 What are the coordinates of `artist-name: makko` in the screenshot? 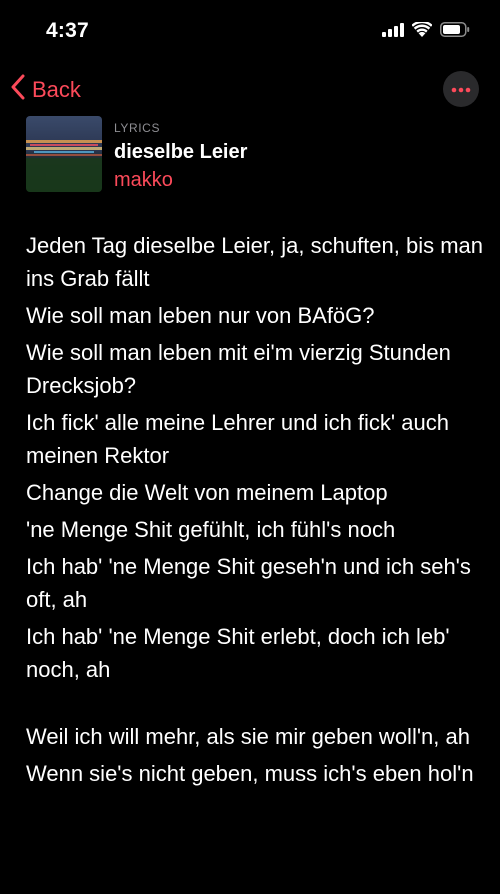 It's located at (180, 180).